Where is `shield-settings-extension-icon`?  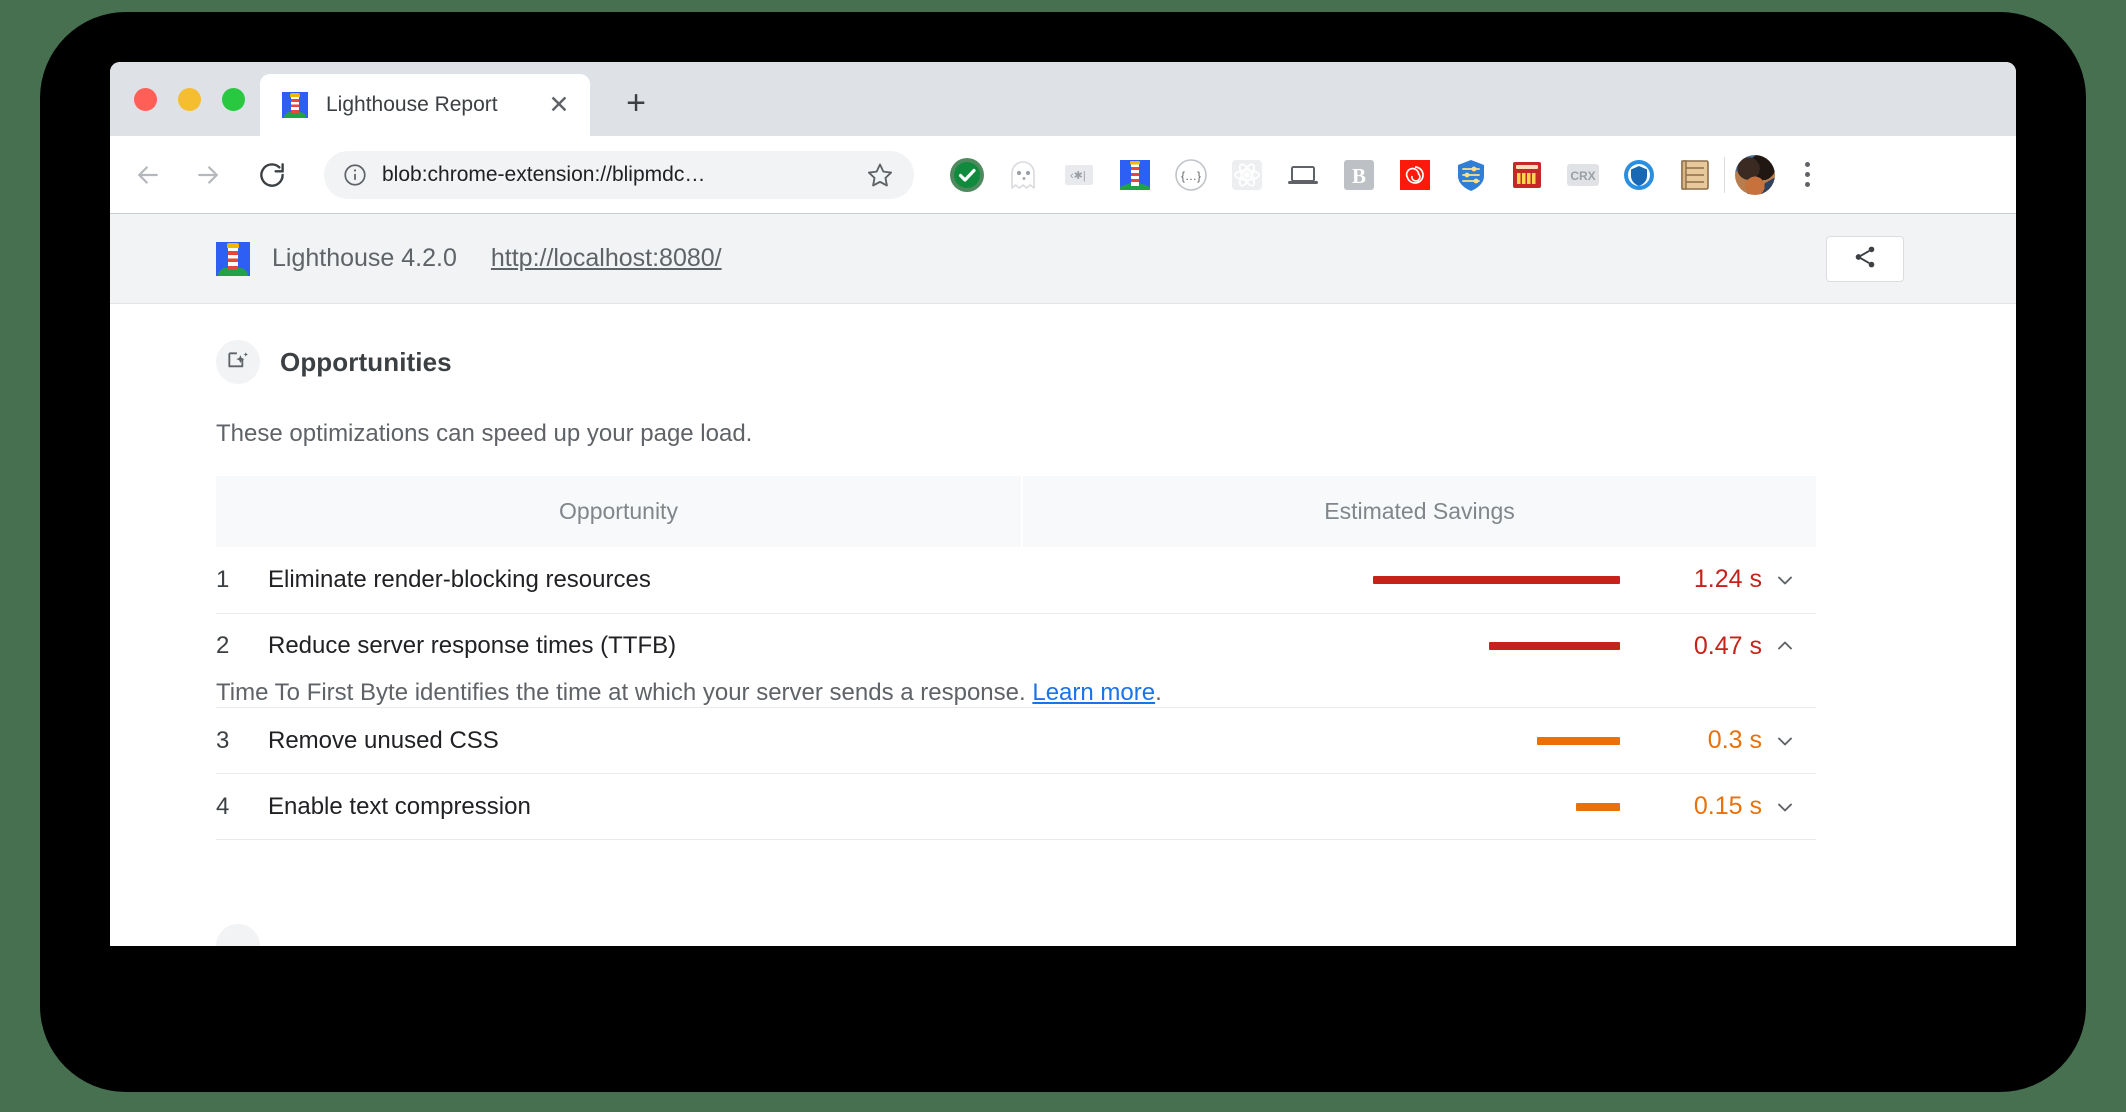 shield-settings-extension-icon is located at coordinates (1471, 175).